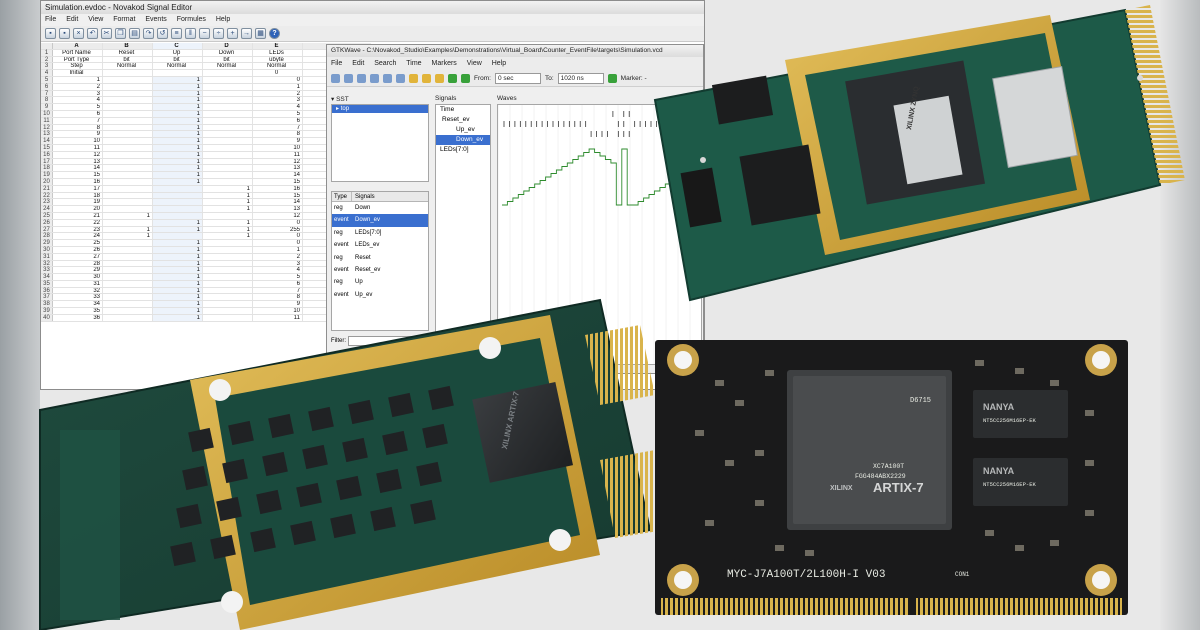  What do you see at coordinates (228, 52) in the screenshot?
I see `header-cell: Down` at bounding box center [228, 52].